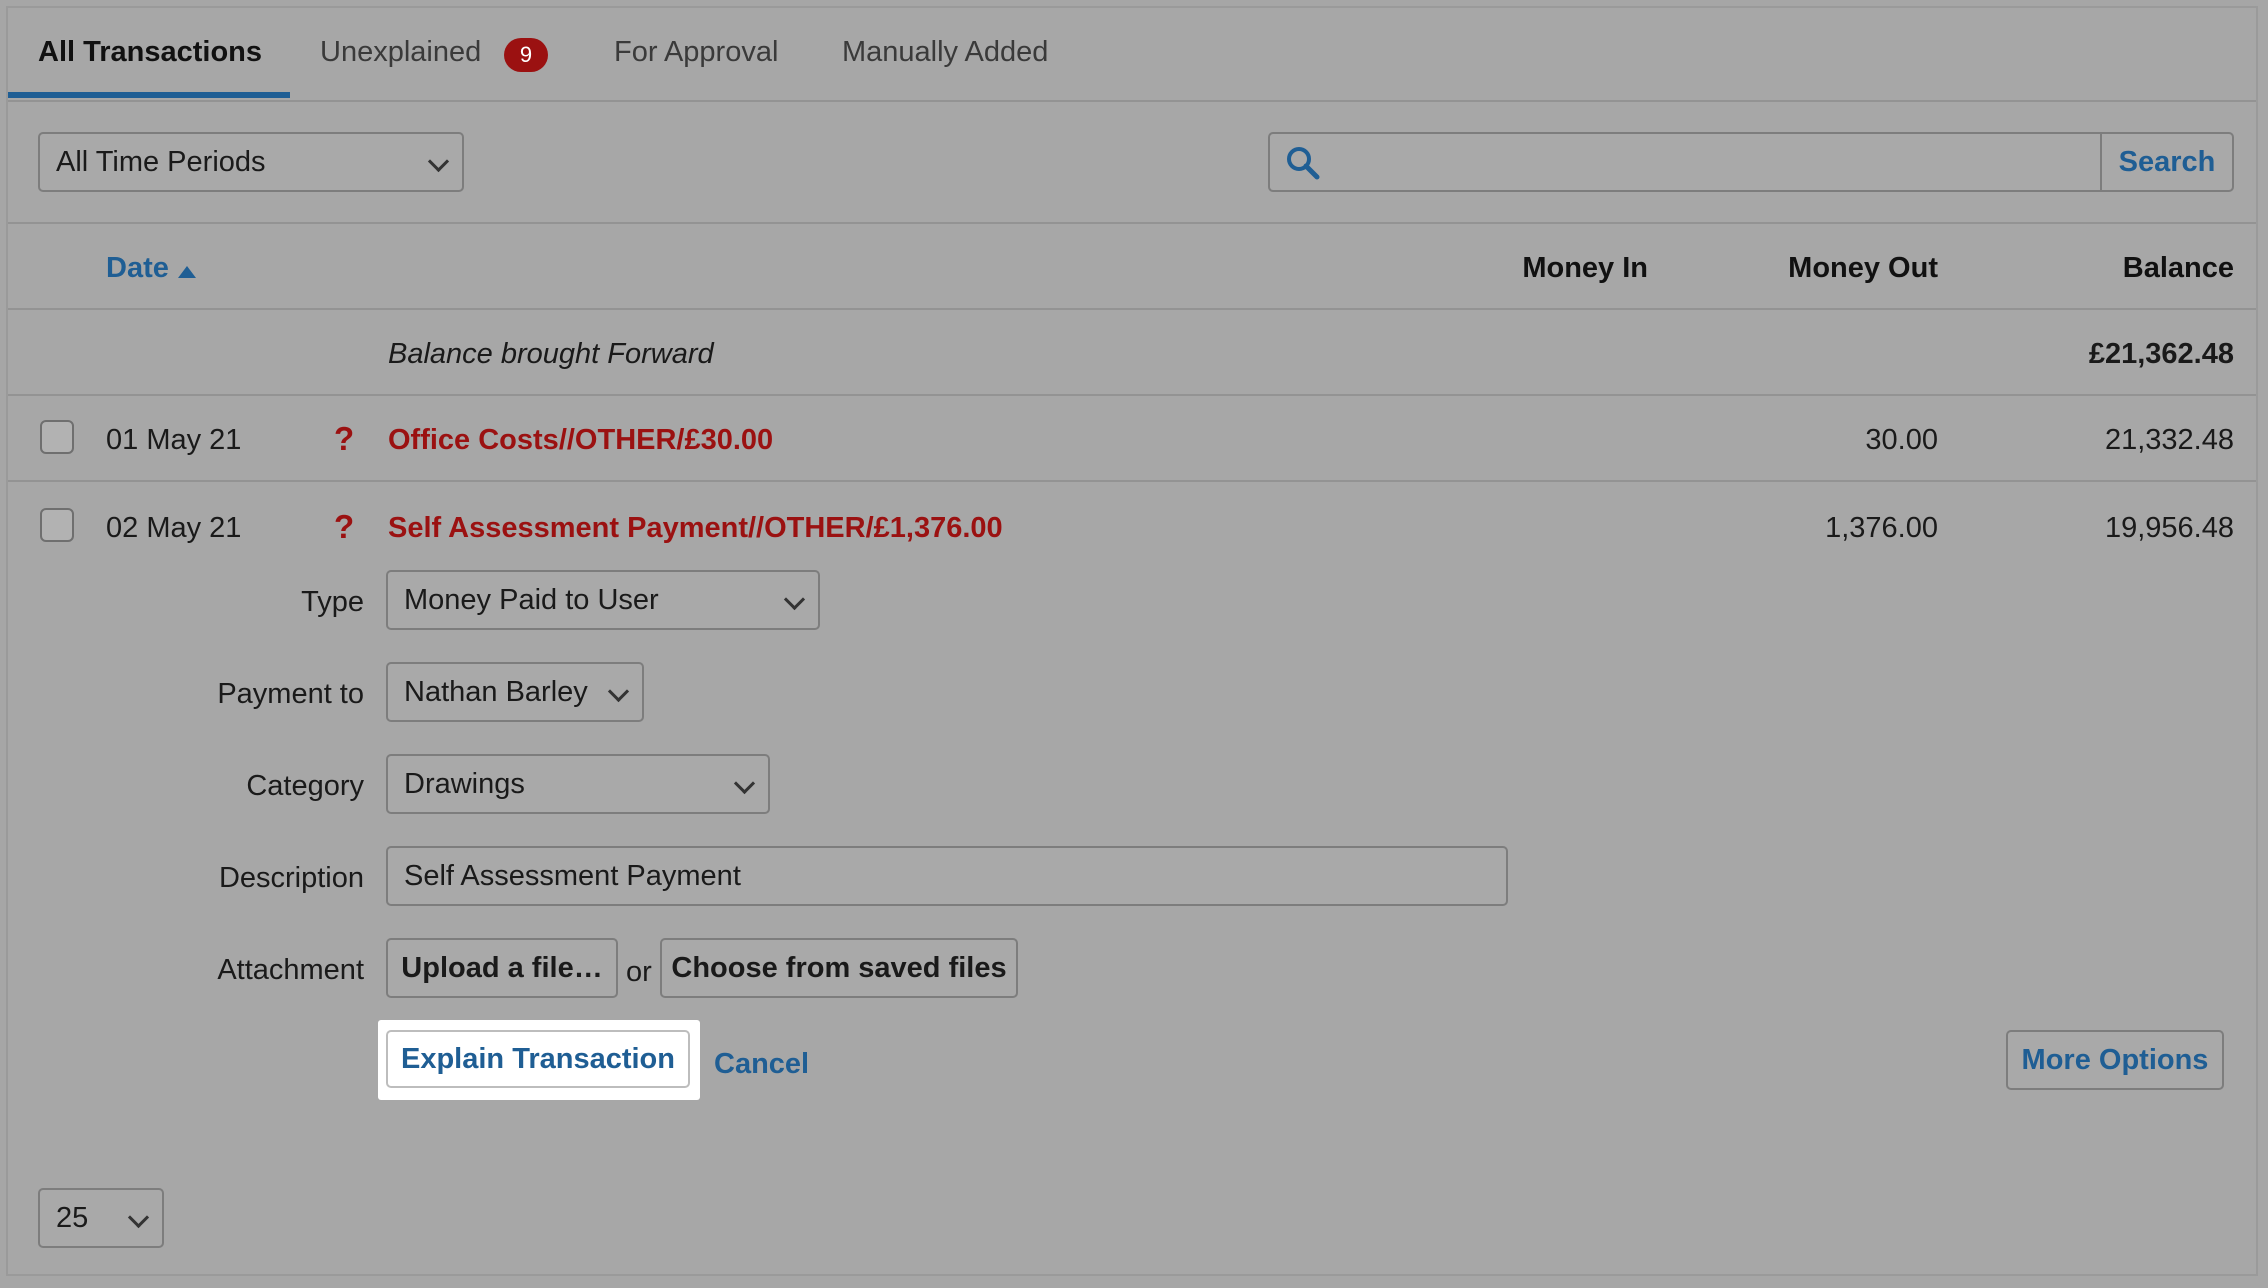 This screenshot has height=1288, width=2268. Describe the element at coordinates (174, 440) in the screenshot. I see `row-date: 01 May 21` at that location.